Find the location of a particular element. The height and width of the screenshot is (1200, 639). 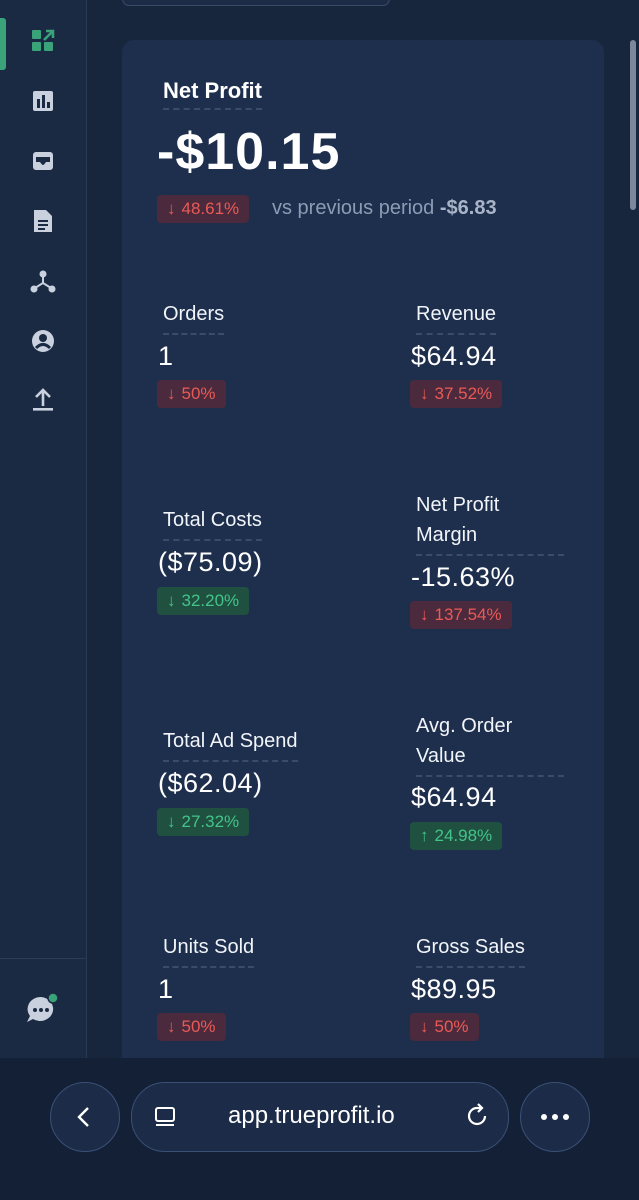

gross-sales-change-badge: ↓ 50% is located at coordinates (444, 1027).